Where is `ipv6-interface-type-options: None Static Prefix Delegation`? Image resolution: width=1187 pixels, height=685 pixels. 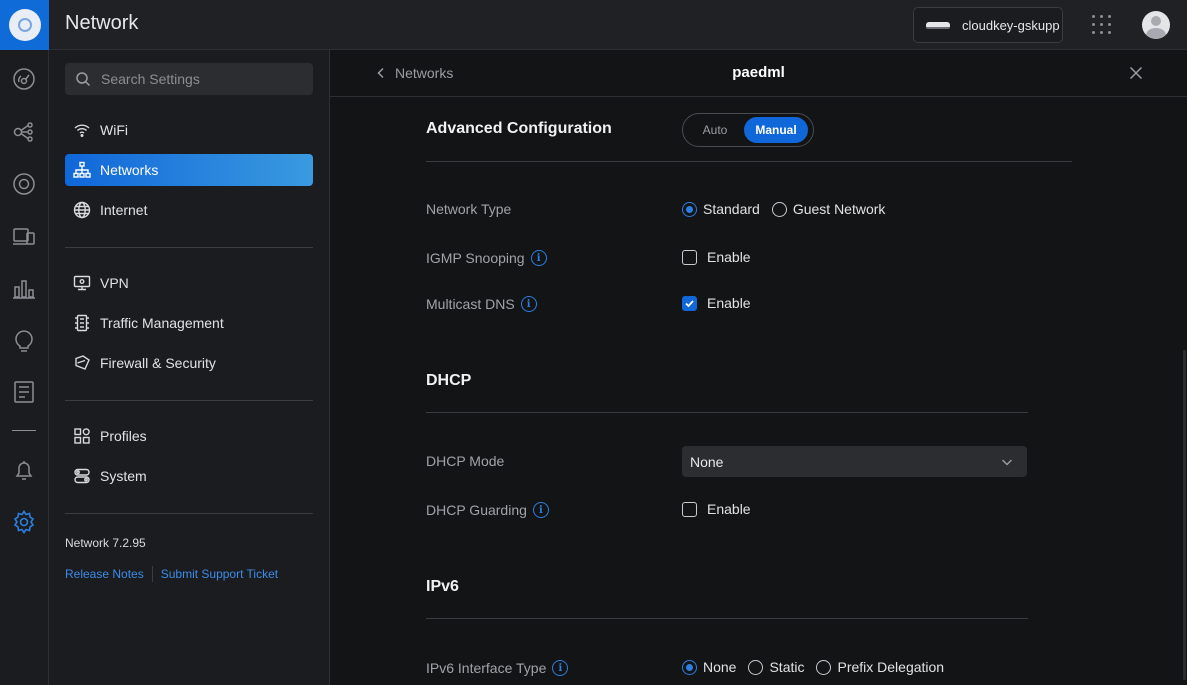
ipv6-interface-type-options: None Static Prefix Delegation is located at coordinates (819, 667).